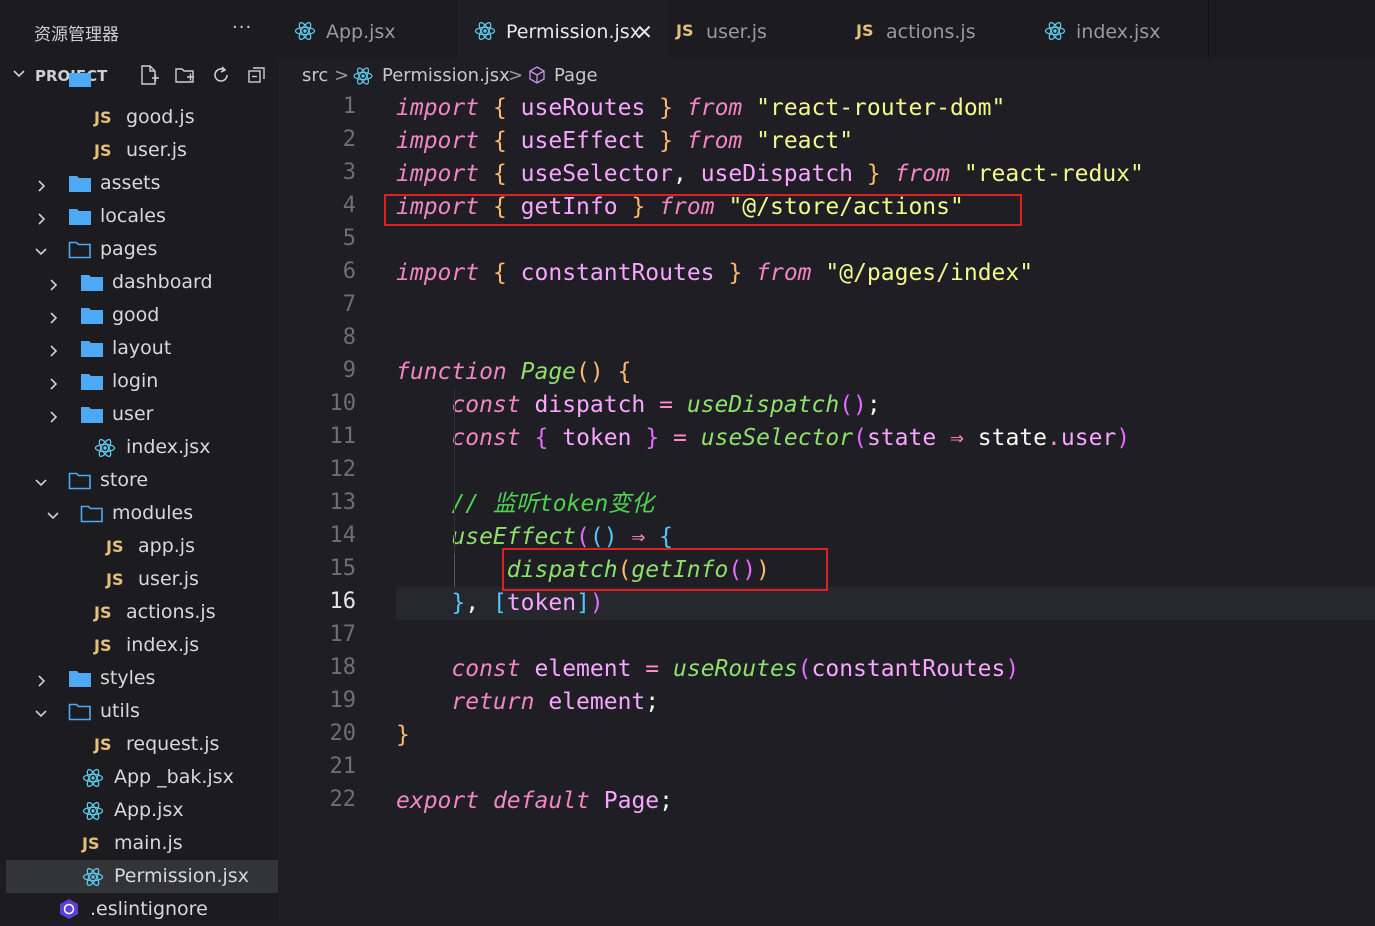 The height and width of the screenshot is (926, 1375). What do you see at coordinates (142, 81) in the screenshot?
I see `tree-folder` at bounding box center [142, 81].